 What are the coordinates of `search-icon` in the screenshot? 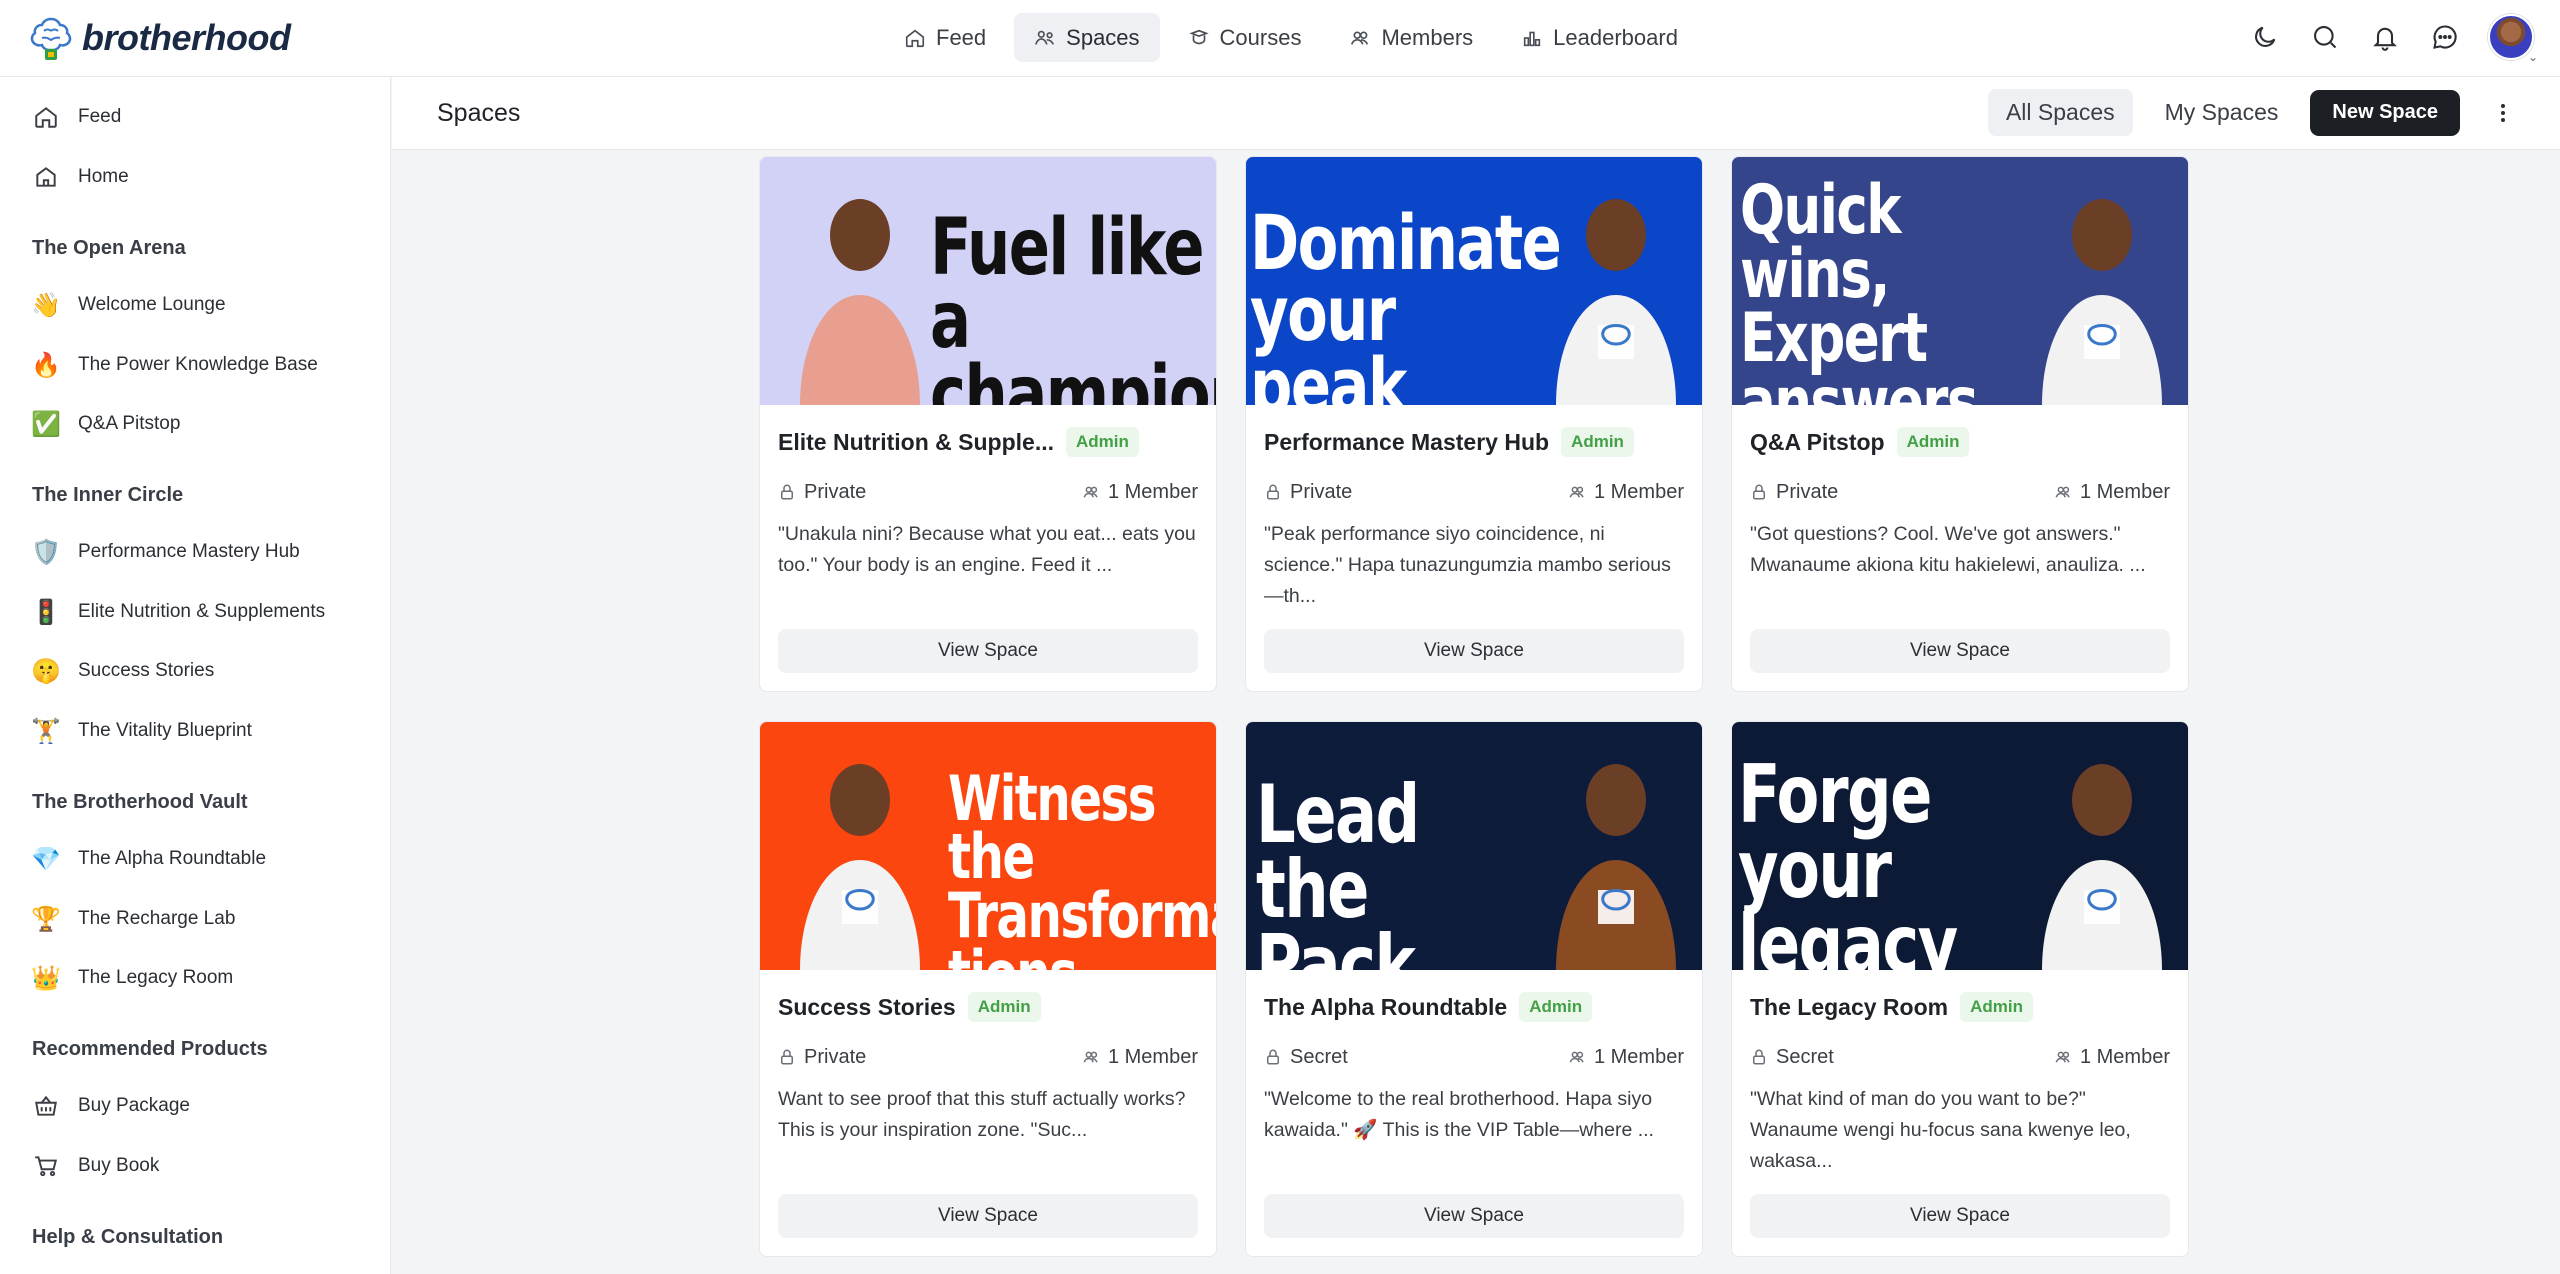 It's located at (2325, 37).